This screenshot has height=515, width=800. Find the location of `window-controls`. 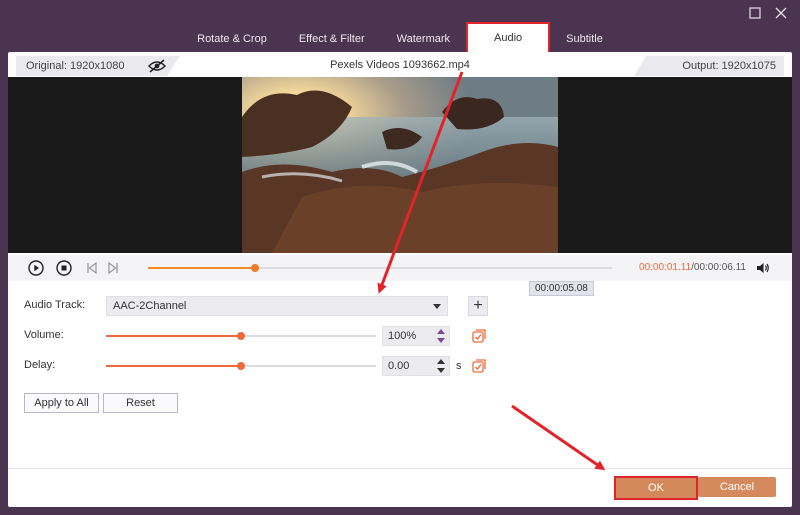

window-controls is located at coordinates (768, 13).